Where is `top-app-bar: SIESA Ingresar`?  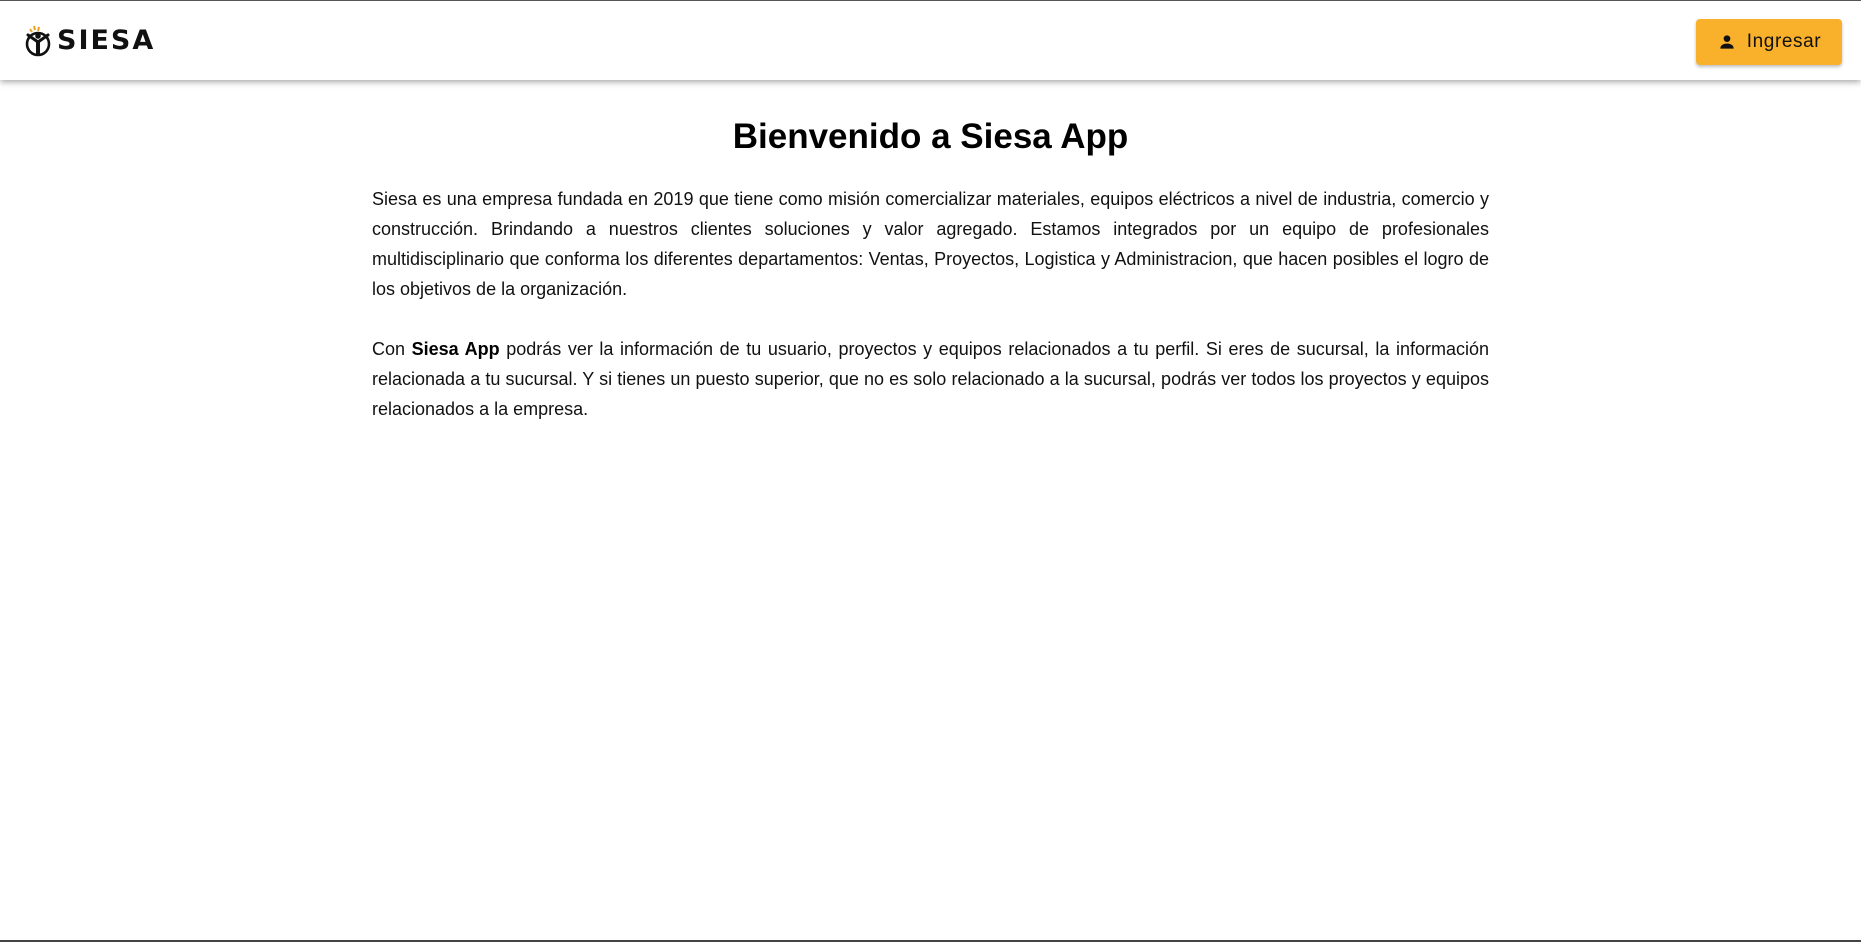
top-app-bar: SIESA Ingresar is located at coordinates (930, 40).